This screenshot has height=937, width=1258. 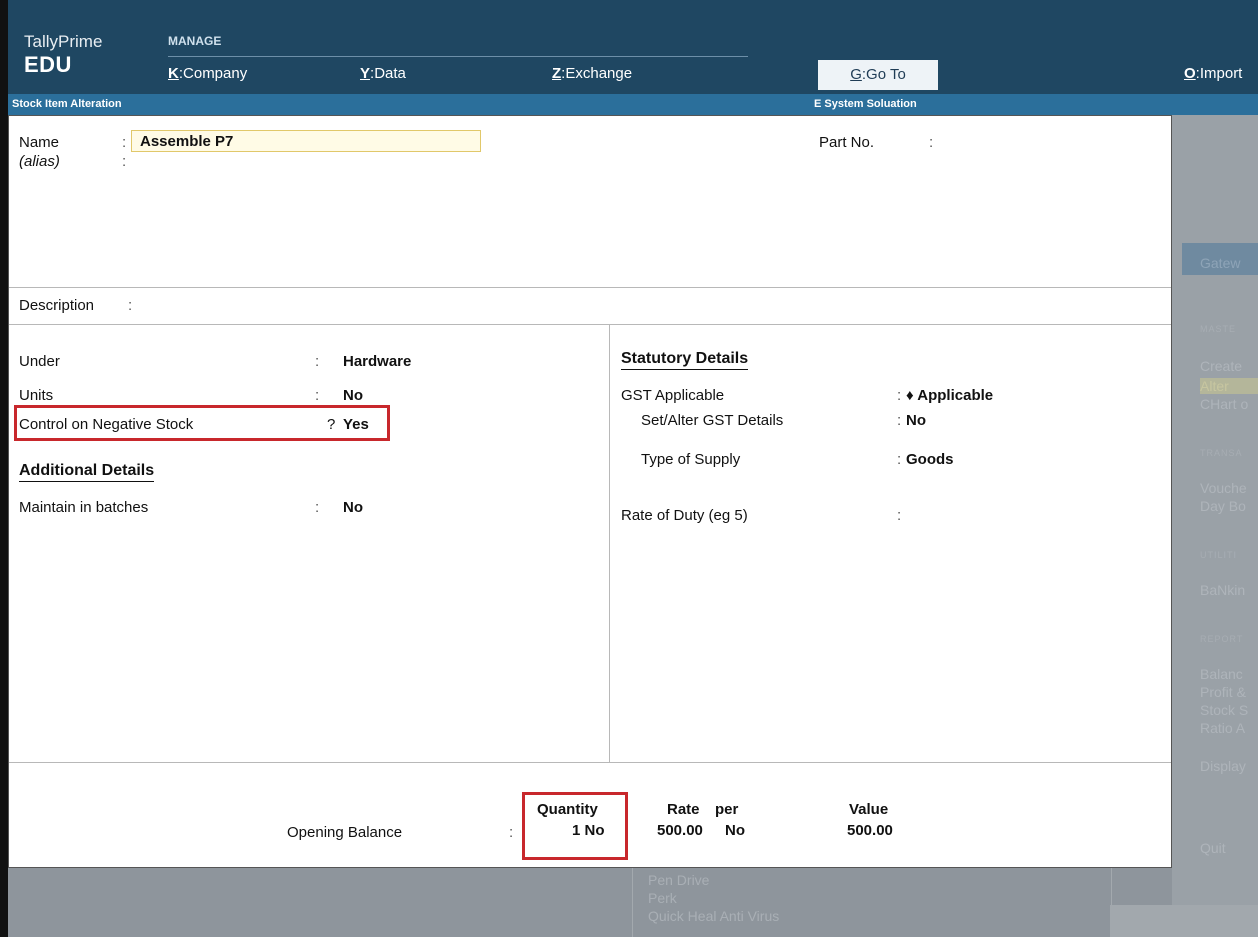 I want to click on name-value: Assemble P7, so click(x=187, y=141).